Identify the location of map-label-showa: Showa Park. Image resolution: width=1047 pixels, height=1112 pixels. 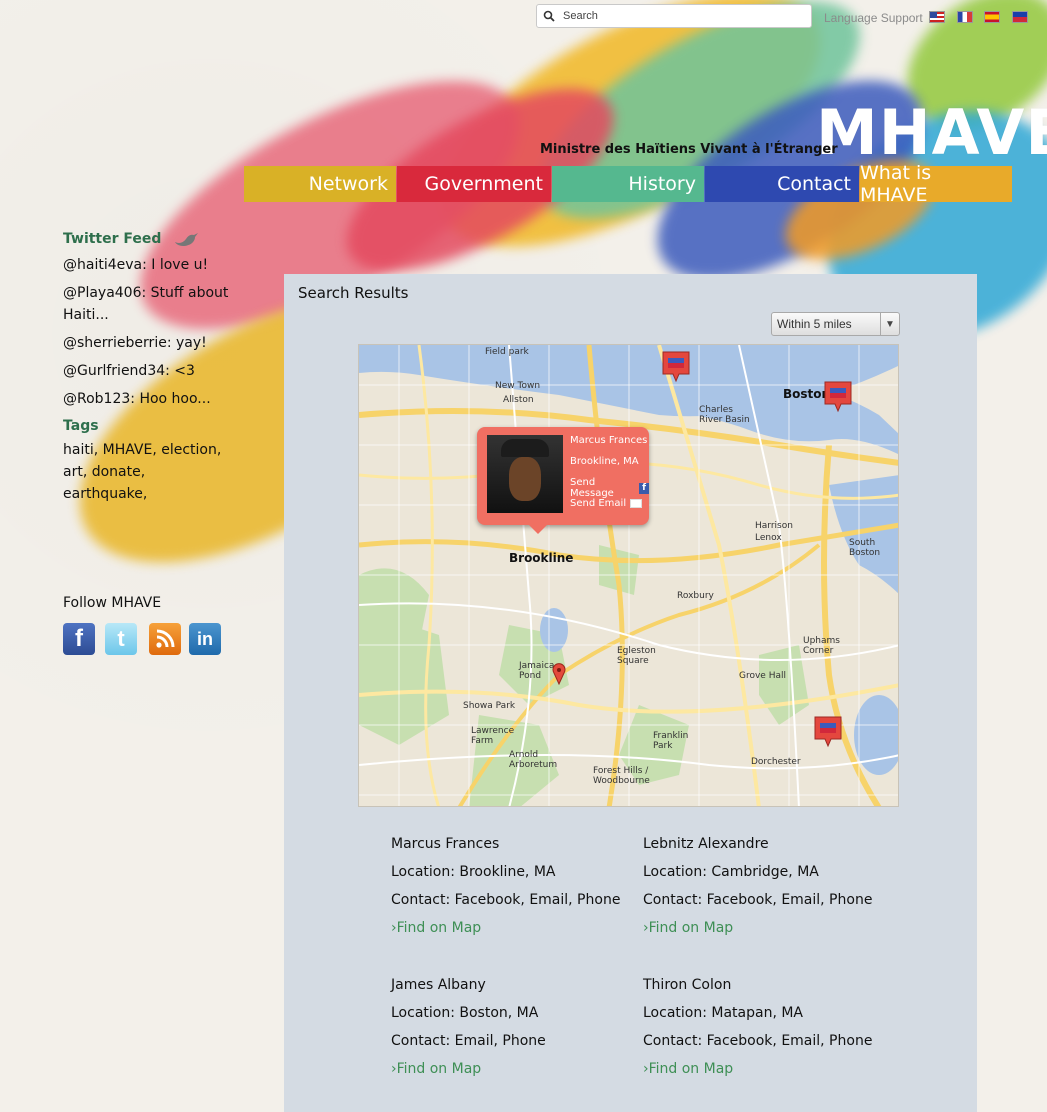
(489, 706).